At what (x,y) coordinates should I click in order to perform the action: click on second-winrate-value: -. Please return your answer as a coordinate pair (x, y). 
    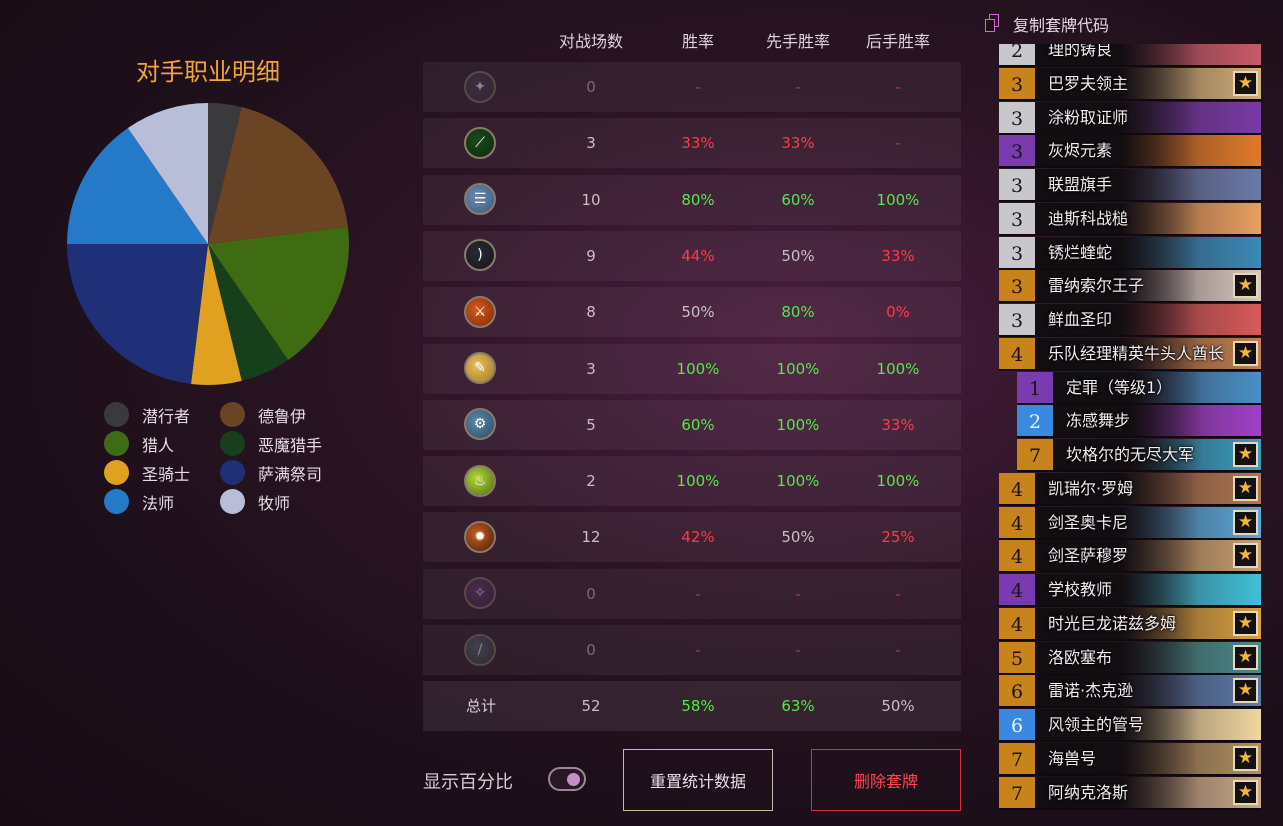
    Looking at the image, I should click on (898, 143).